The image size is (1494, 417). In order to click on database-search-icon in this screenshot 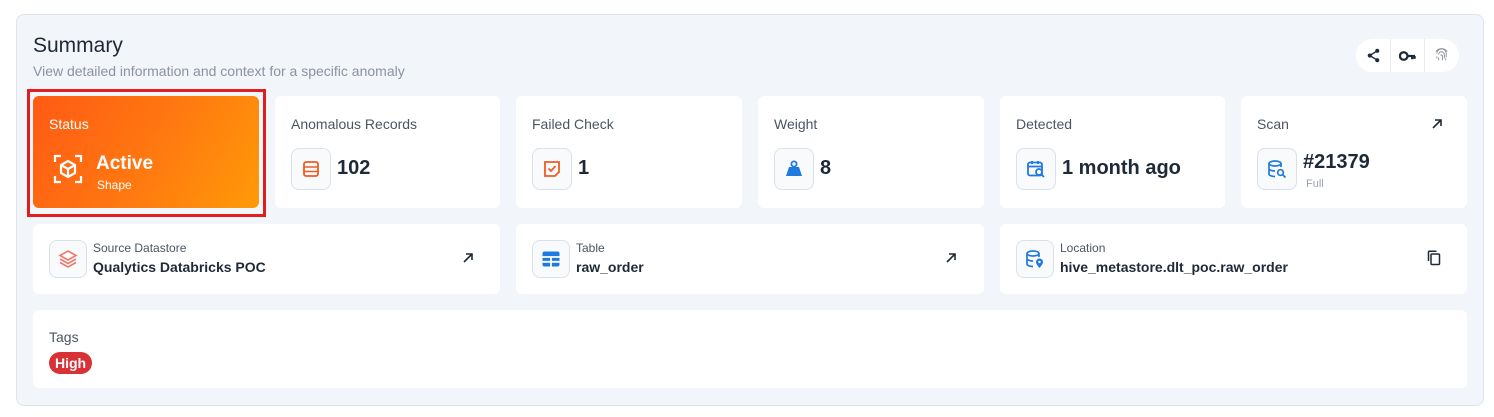, I will do `click(1277, 169)`.